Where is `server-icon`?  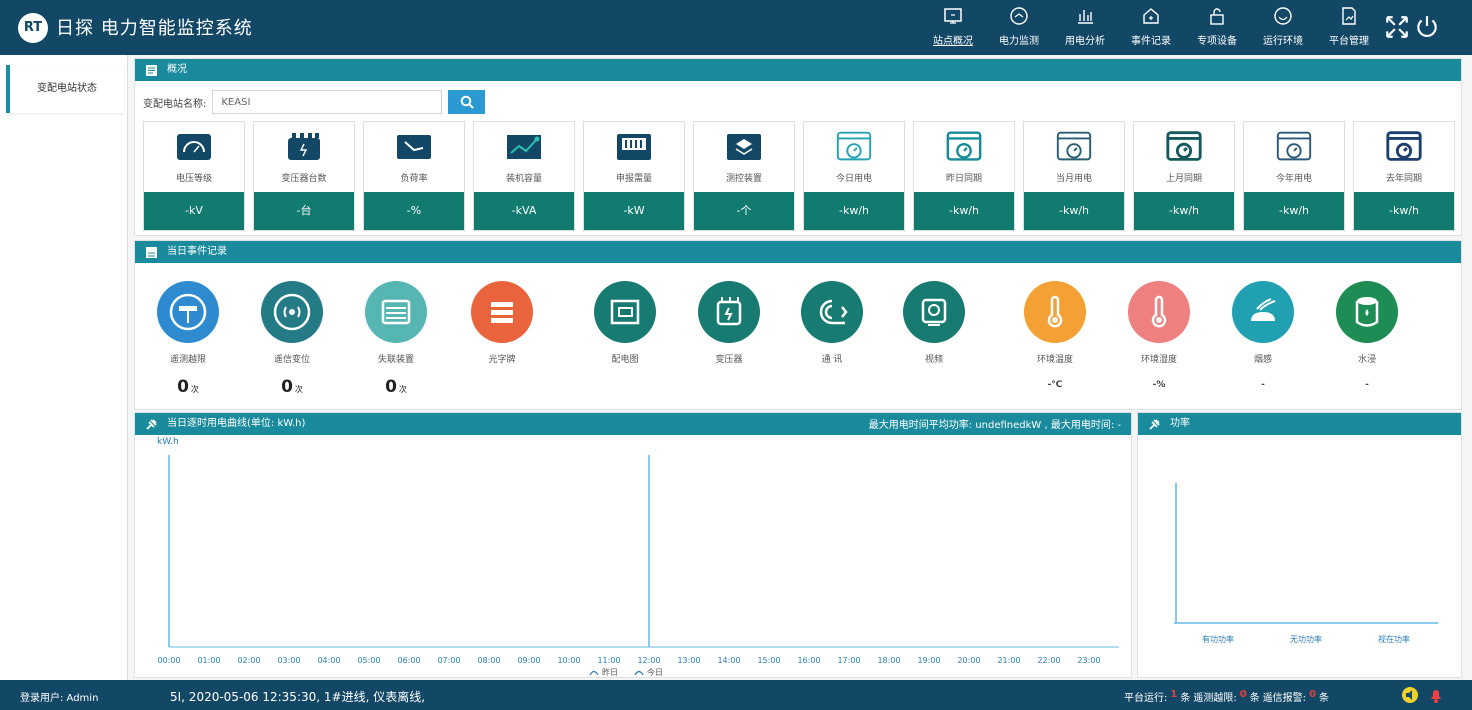 server-icon is located at coordinates (502, 312).